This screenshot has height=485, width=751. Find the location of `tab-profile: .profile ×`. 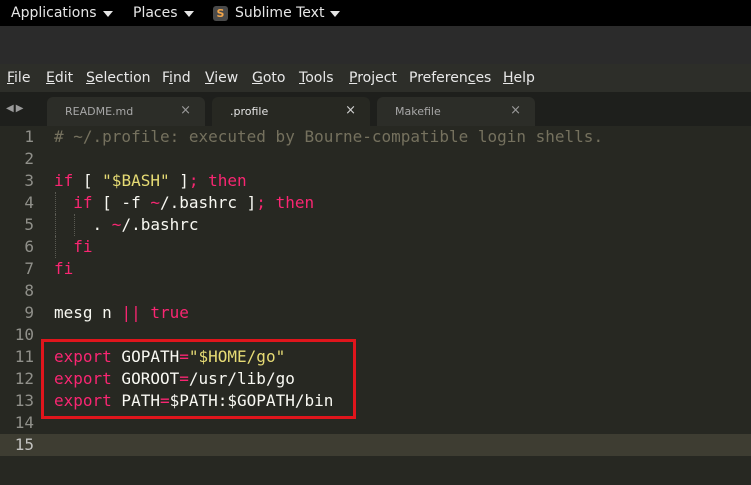

tab-profile: .profile × is located at coordinates (291, 111).